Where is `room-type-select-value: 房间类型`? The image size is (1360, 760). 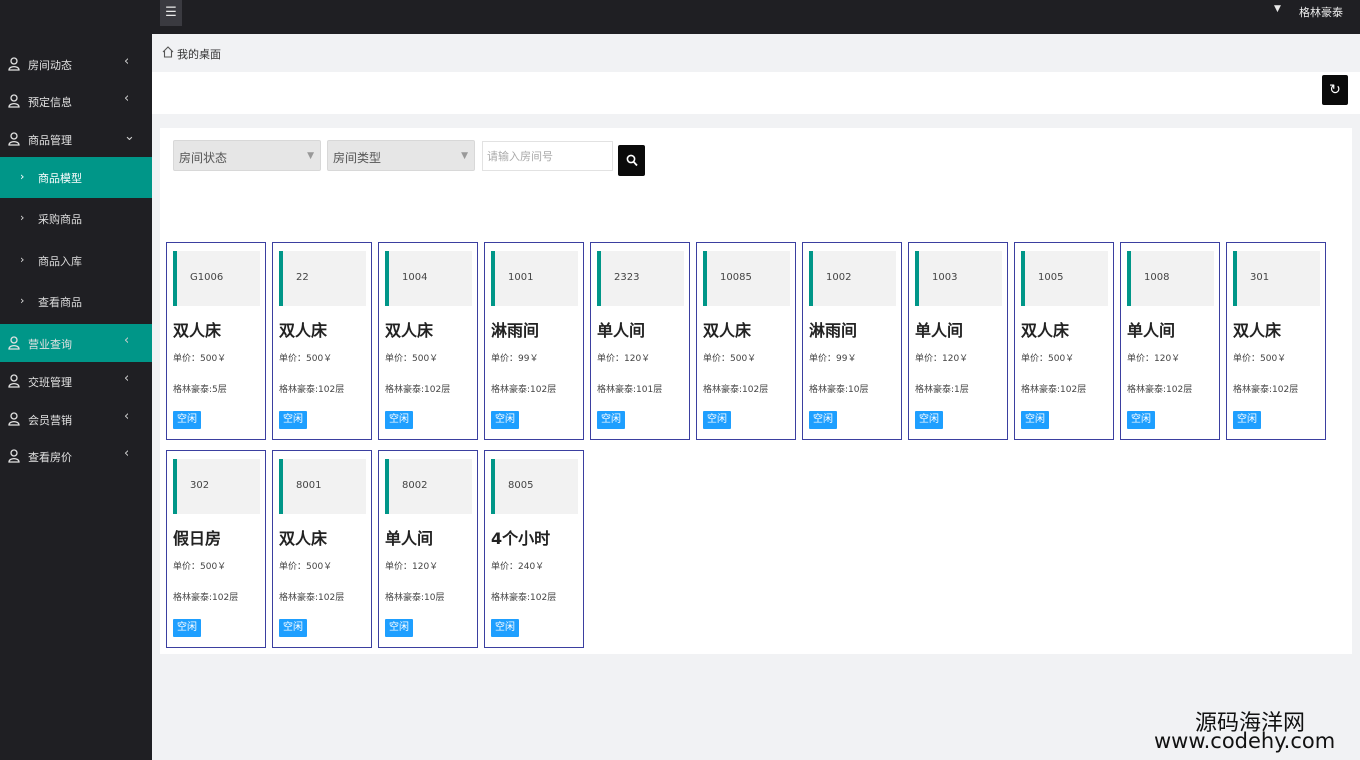
room-type-select-value: 房间类型 is located at coordinates (357, 158).